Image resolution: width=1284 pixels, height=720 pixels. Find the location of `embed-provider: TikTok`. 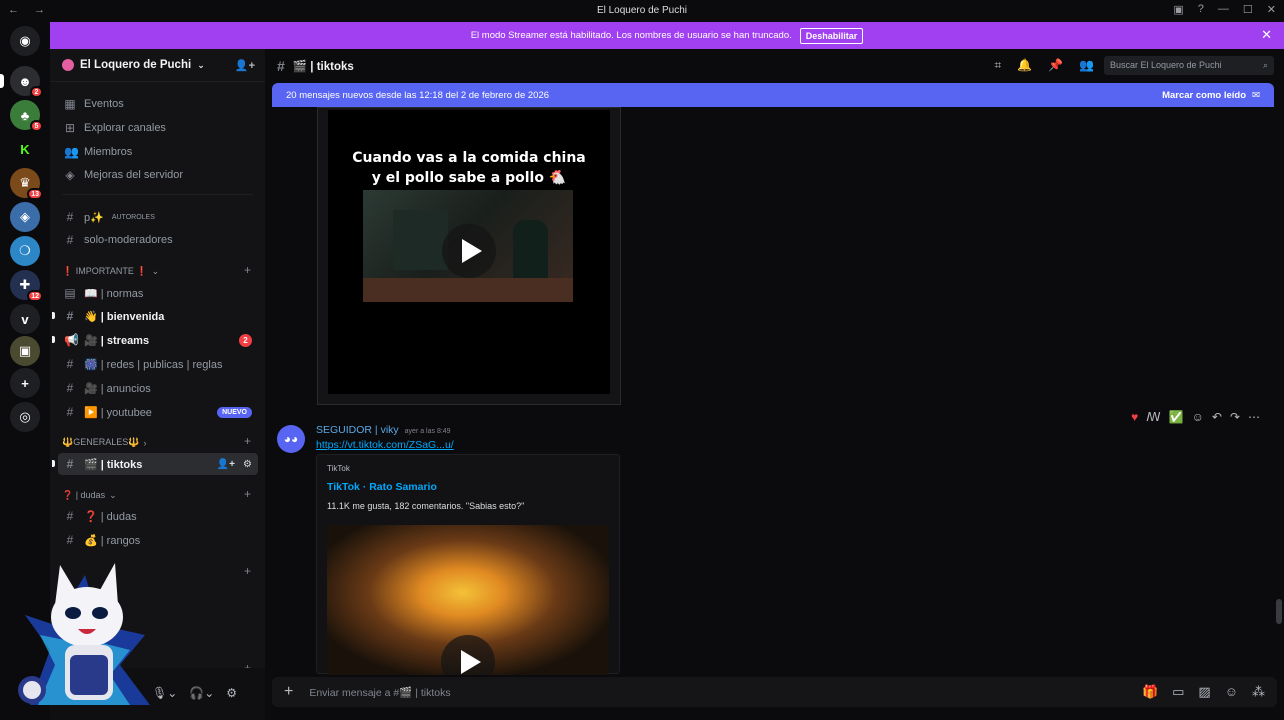

embed-provider: TikTok is located at coordinates (338, 468).